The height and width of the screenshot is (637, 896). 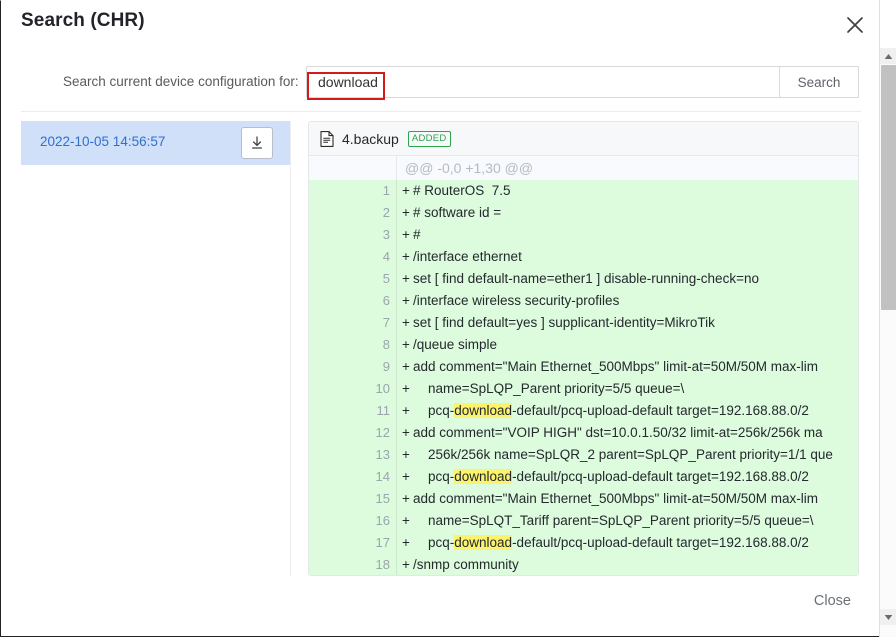 What do you see at coordinates (583, 213) in the screenshot?
I see `diff-line: 2 + # software id =` at bounding box center [583, 213].